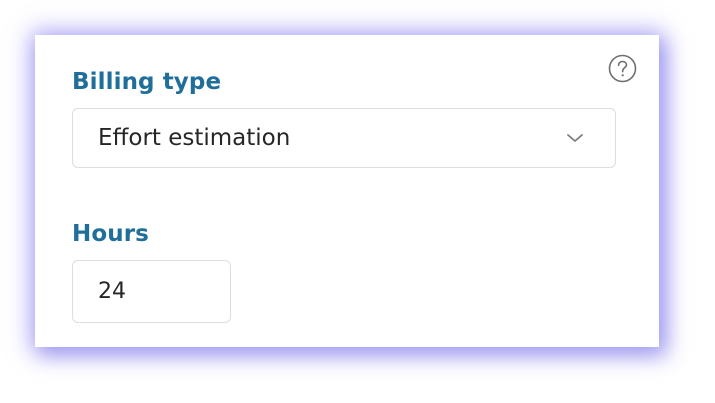 The image size is (715, 403). I want to click on help-icon, so click(622, 68).